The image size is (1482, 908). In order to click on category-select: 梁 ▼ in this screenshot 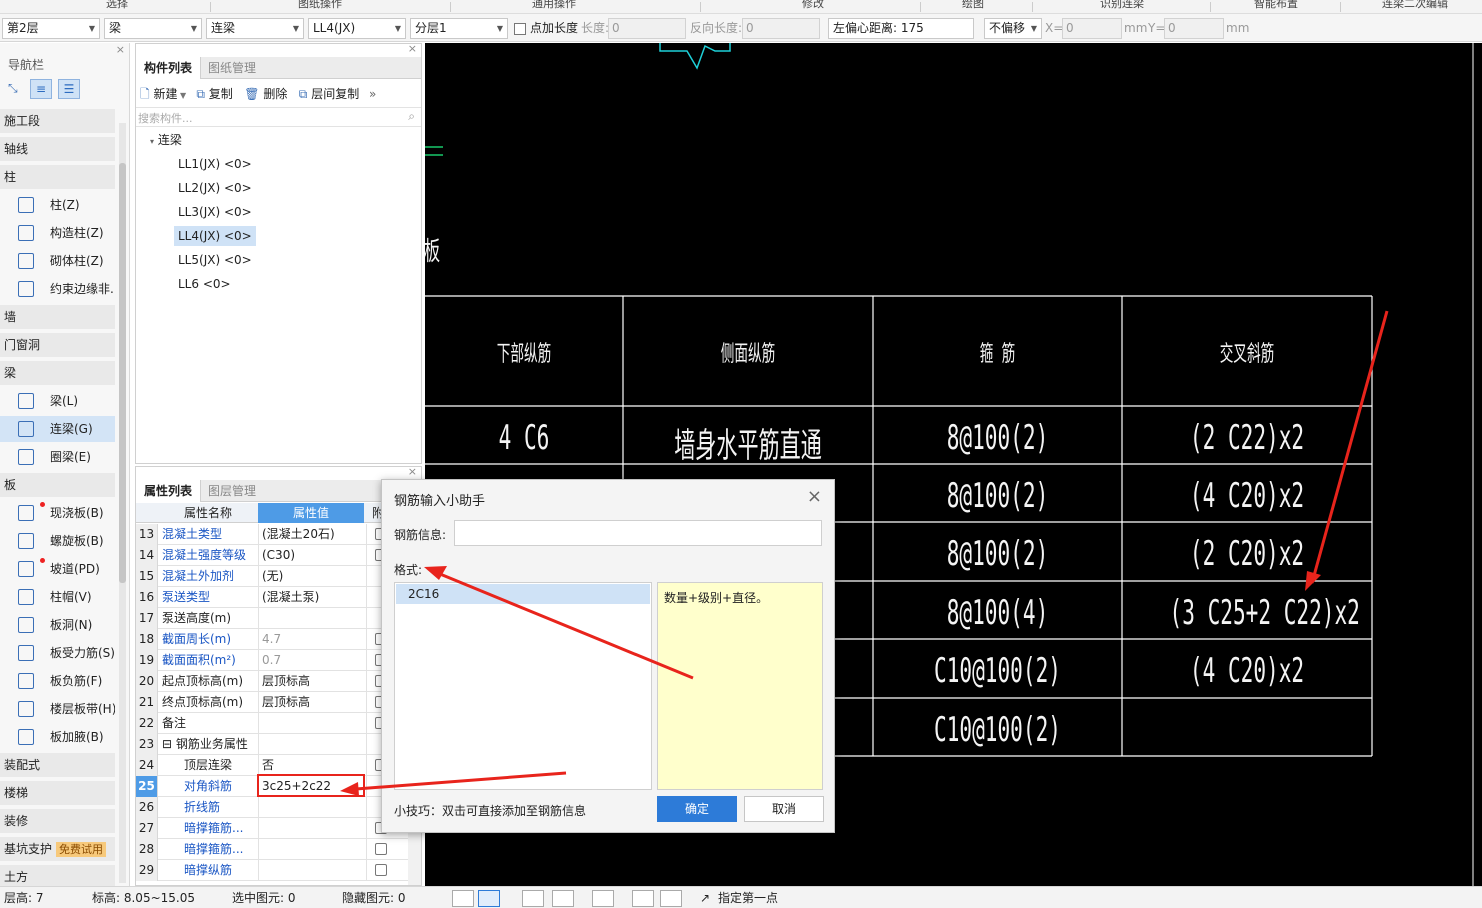, I will do `click(153, 28)`.